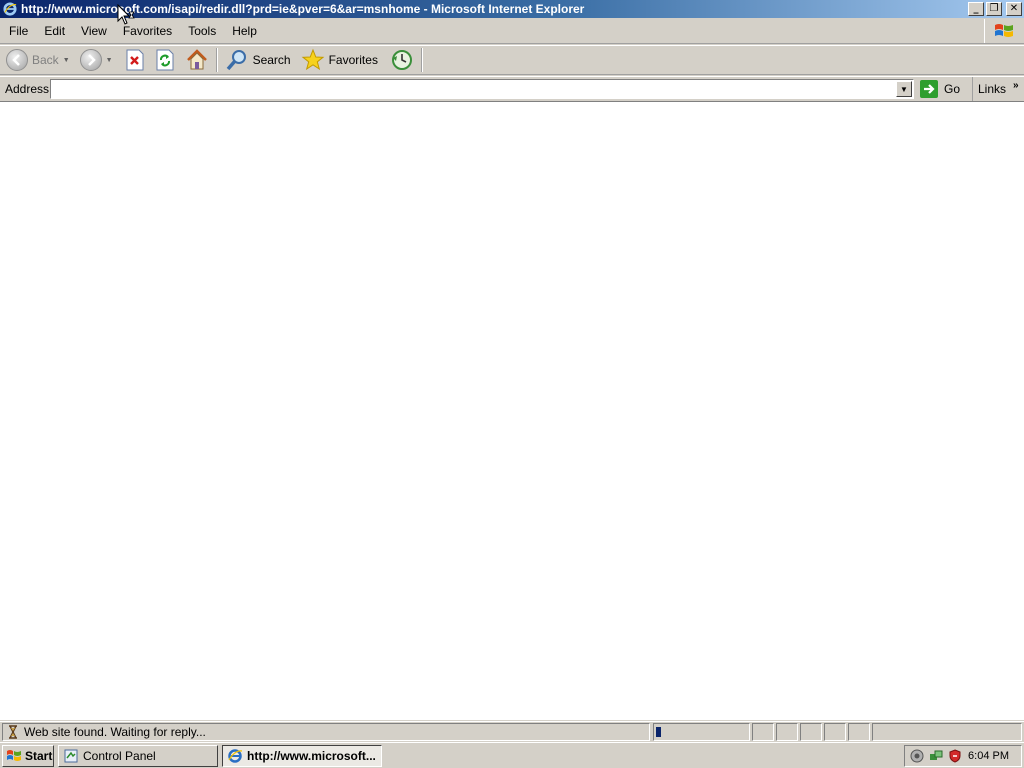 Image resolution: width=1024 pixels, height=768 pixels. Describe the element at coordinates (353, 60) in the screenshot. I see `favorites-label: Favorites` at that location.